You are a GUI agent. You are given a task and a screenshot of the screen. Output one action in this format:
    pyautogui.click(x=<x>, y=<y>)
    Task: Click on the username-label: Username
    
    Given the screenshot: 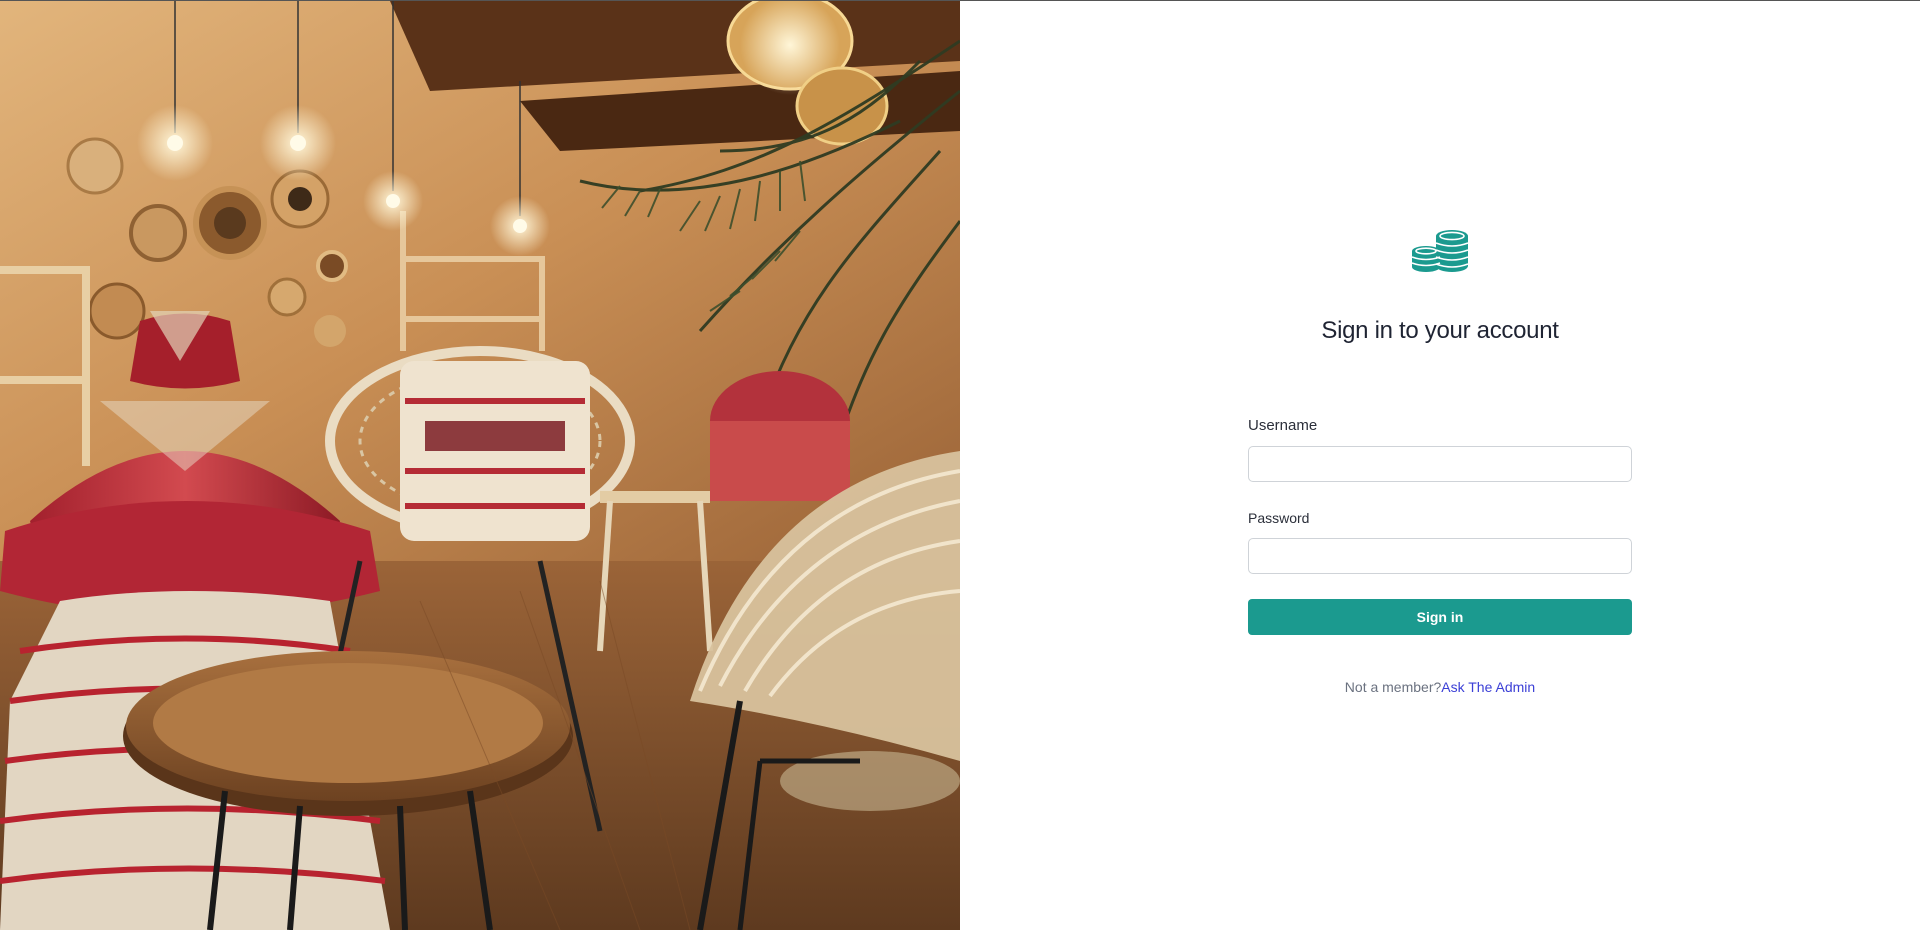 What is the action you would take?
    pyautogui.click(x=1283, y=425)
    